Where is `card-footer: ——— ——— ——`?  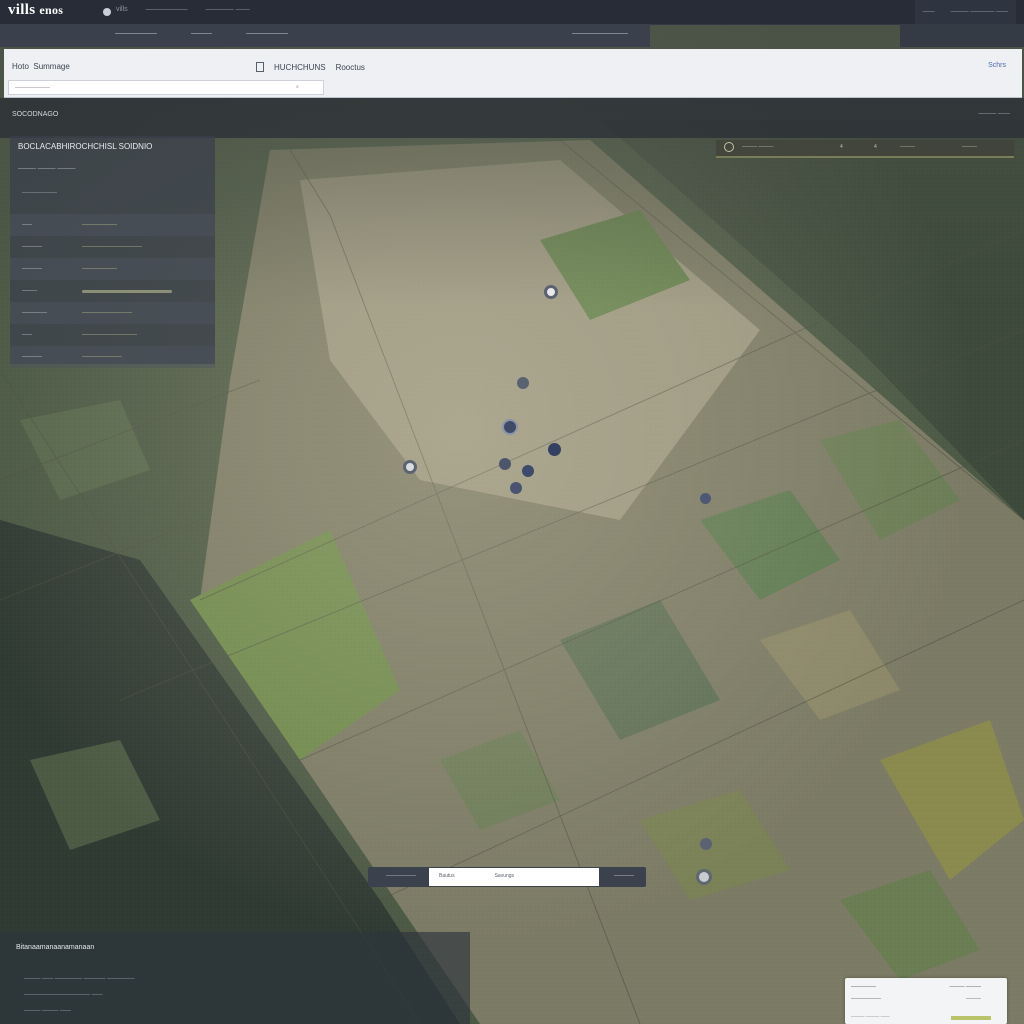 card-footer: ——— ——— —— is located at coordinates (870, 1016).